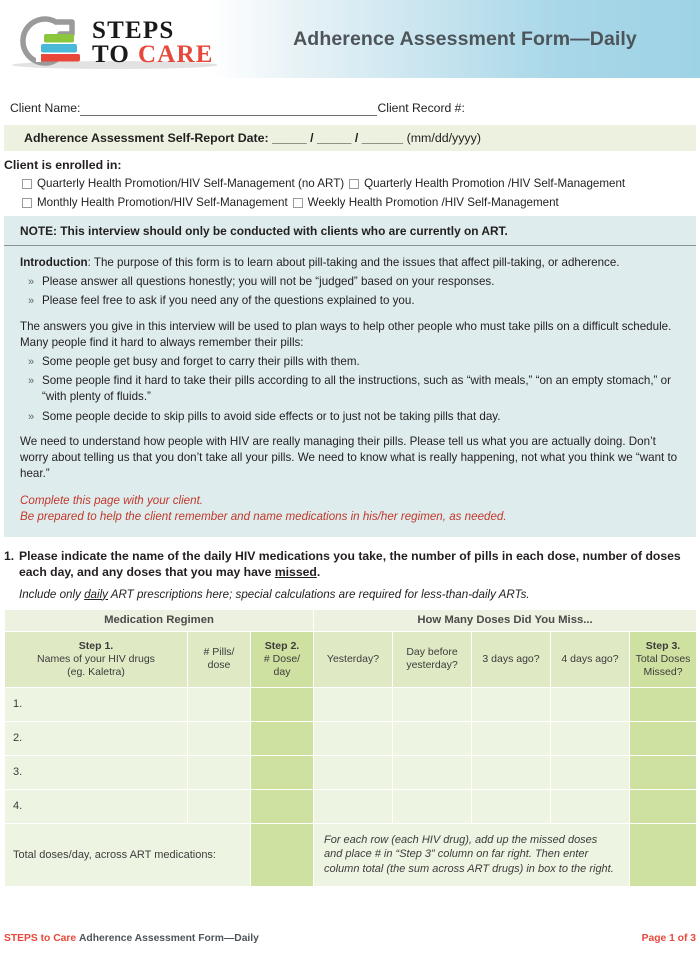  I want to click on table-row: 4., so click(351, 806).